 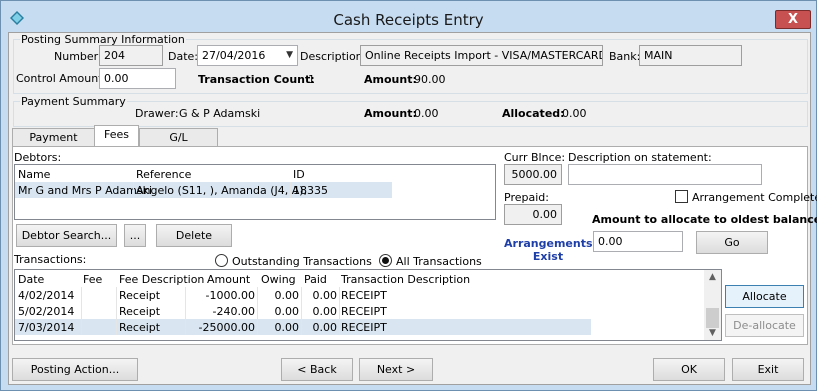 What do you see at coordinates (764, 325) in the screenshot?
I see `deallocate-button: De-allocate` at bounding box center [764, 325].